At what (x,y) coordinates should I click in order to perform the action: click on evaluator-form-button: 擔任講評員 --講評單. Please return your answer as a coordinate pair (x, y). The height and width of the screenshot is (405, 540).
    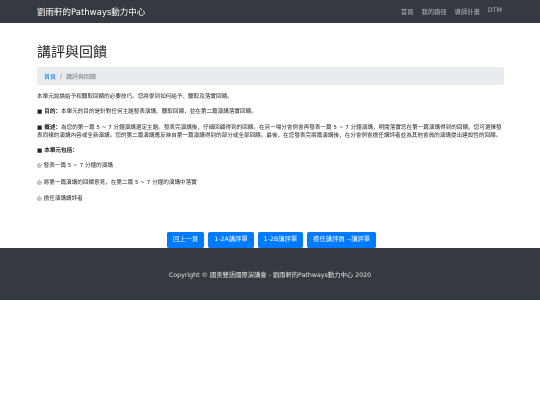
    Looking at the image, I should click on (342, 240).